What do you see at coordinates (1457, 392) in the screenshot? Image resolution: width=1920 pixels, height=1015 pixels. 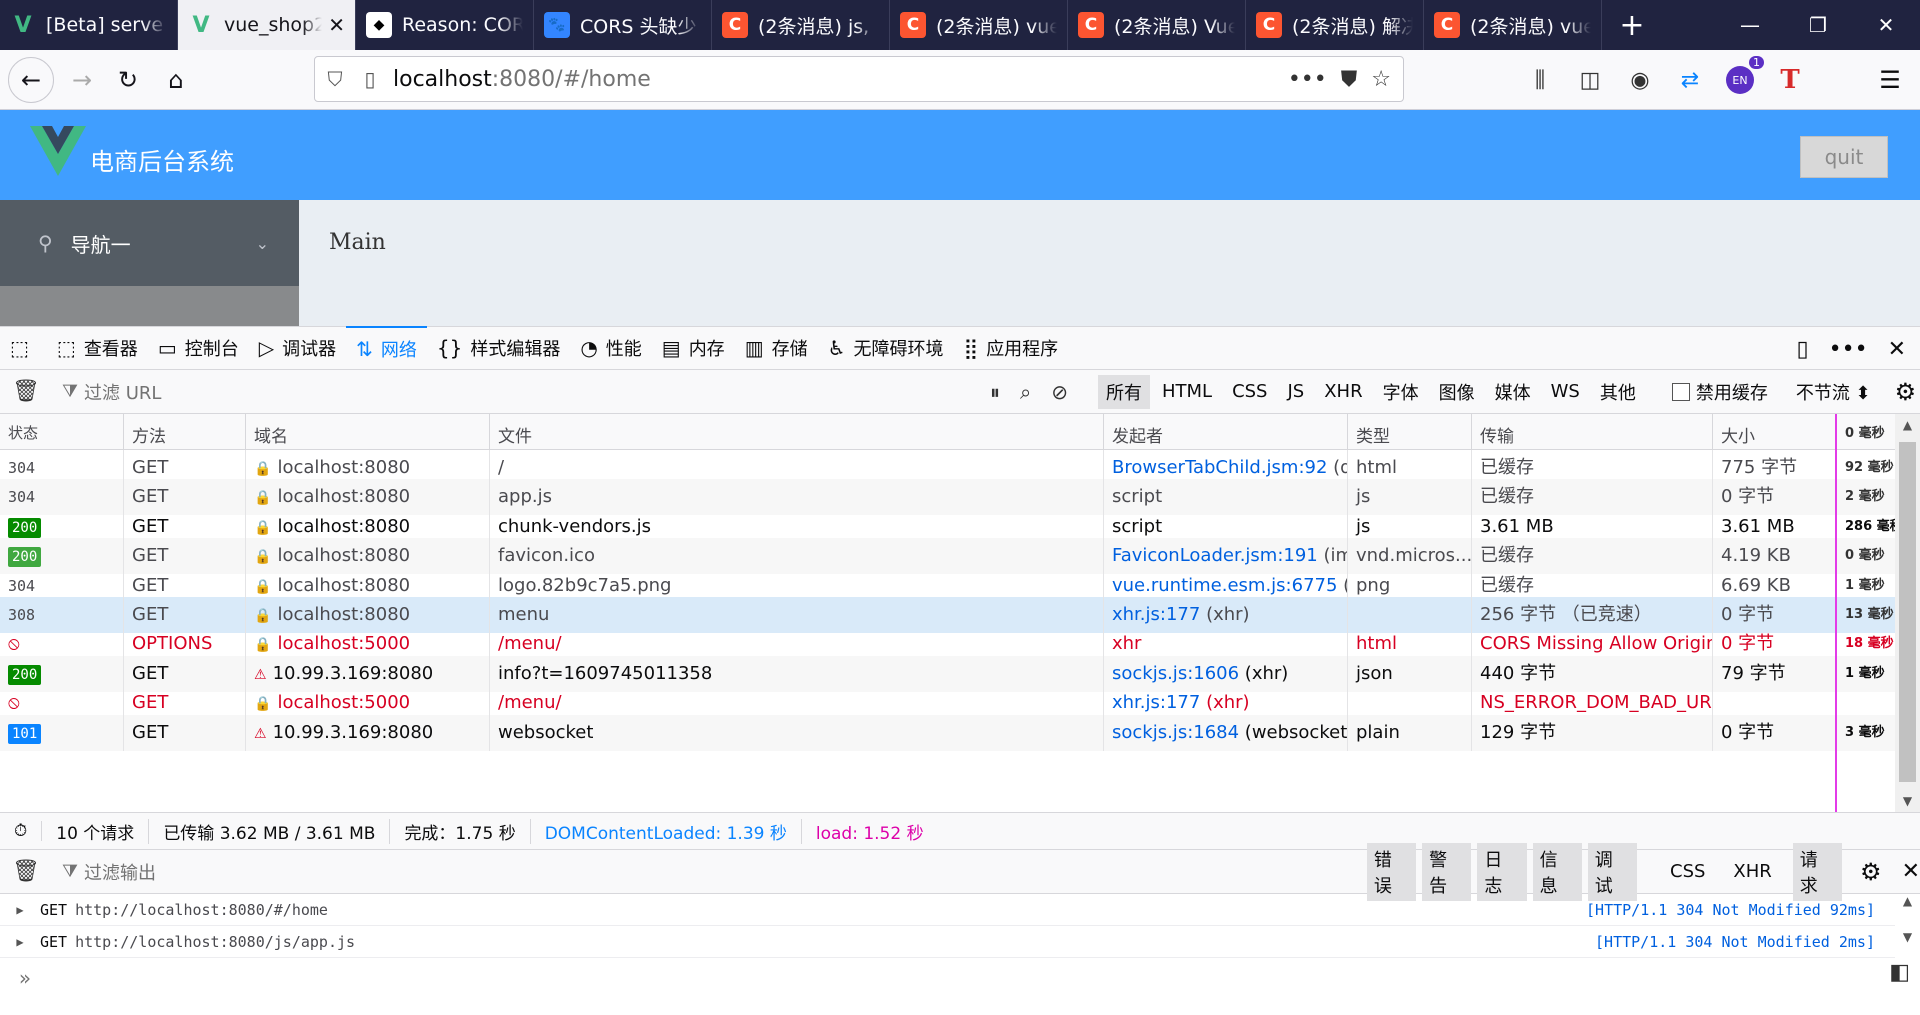 I see `type-filter-button: 图像` at bounding box center [1457, 392].